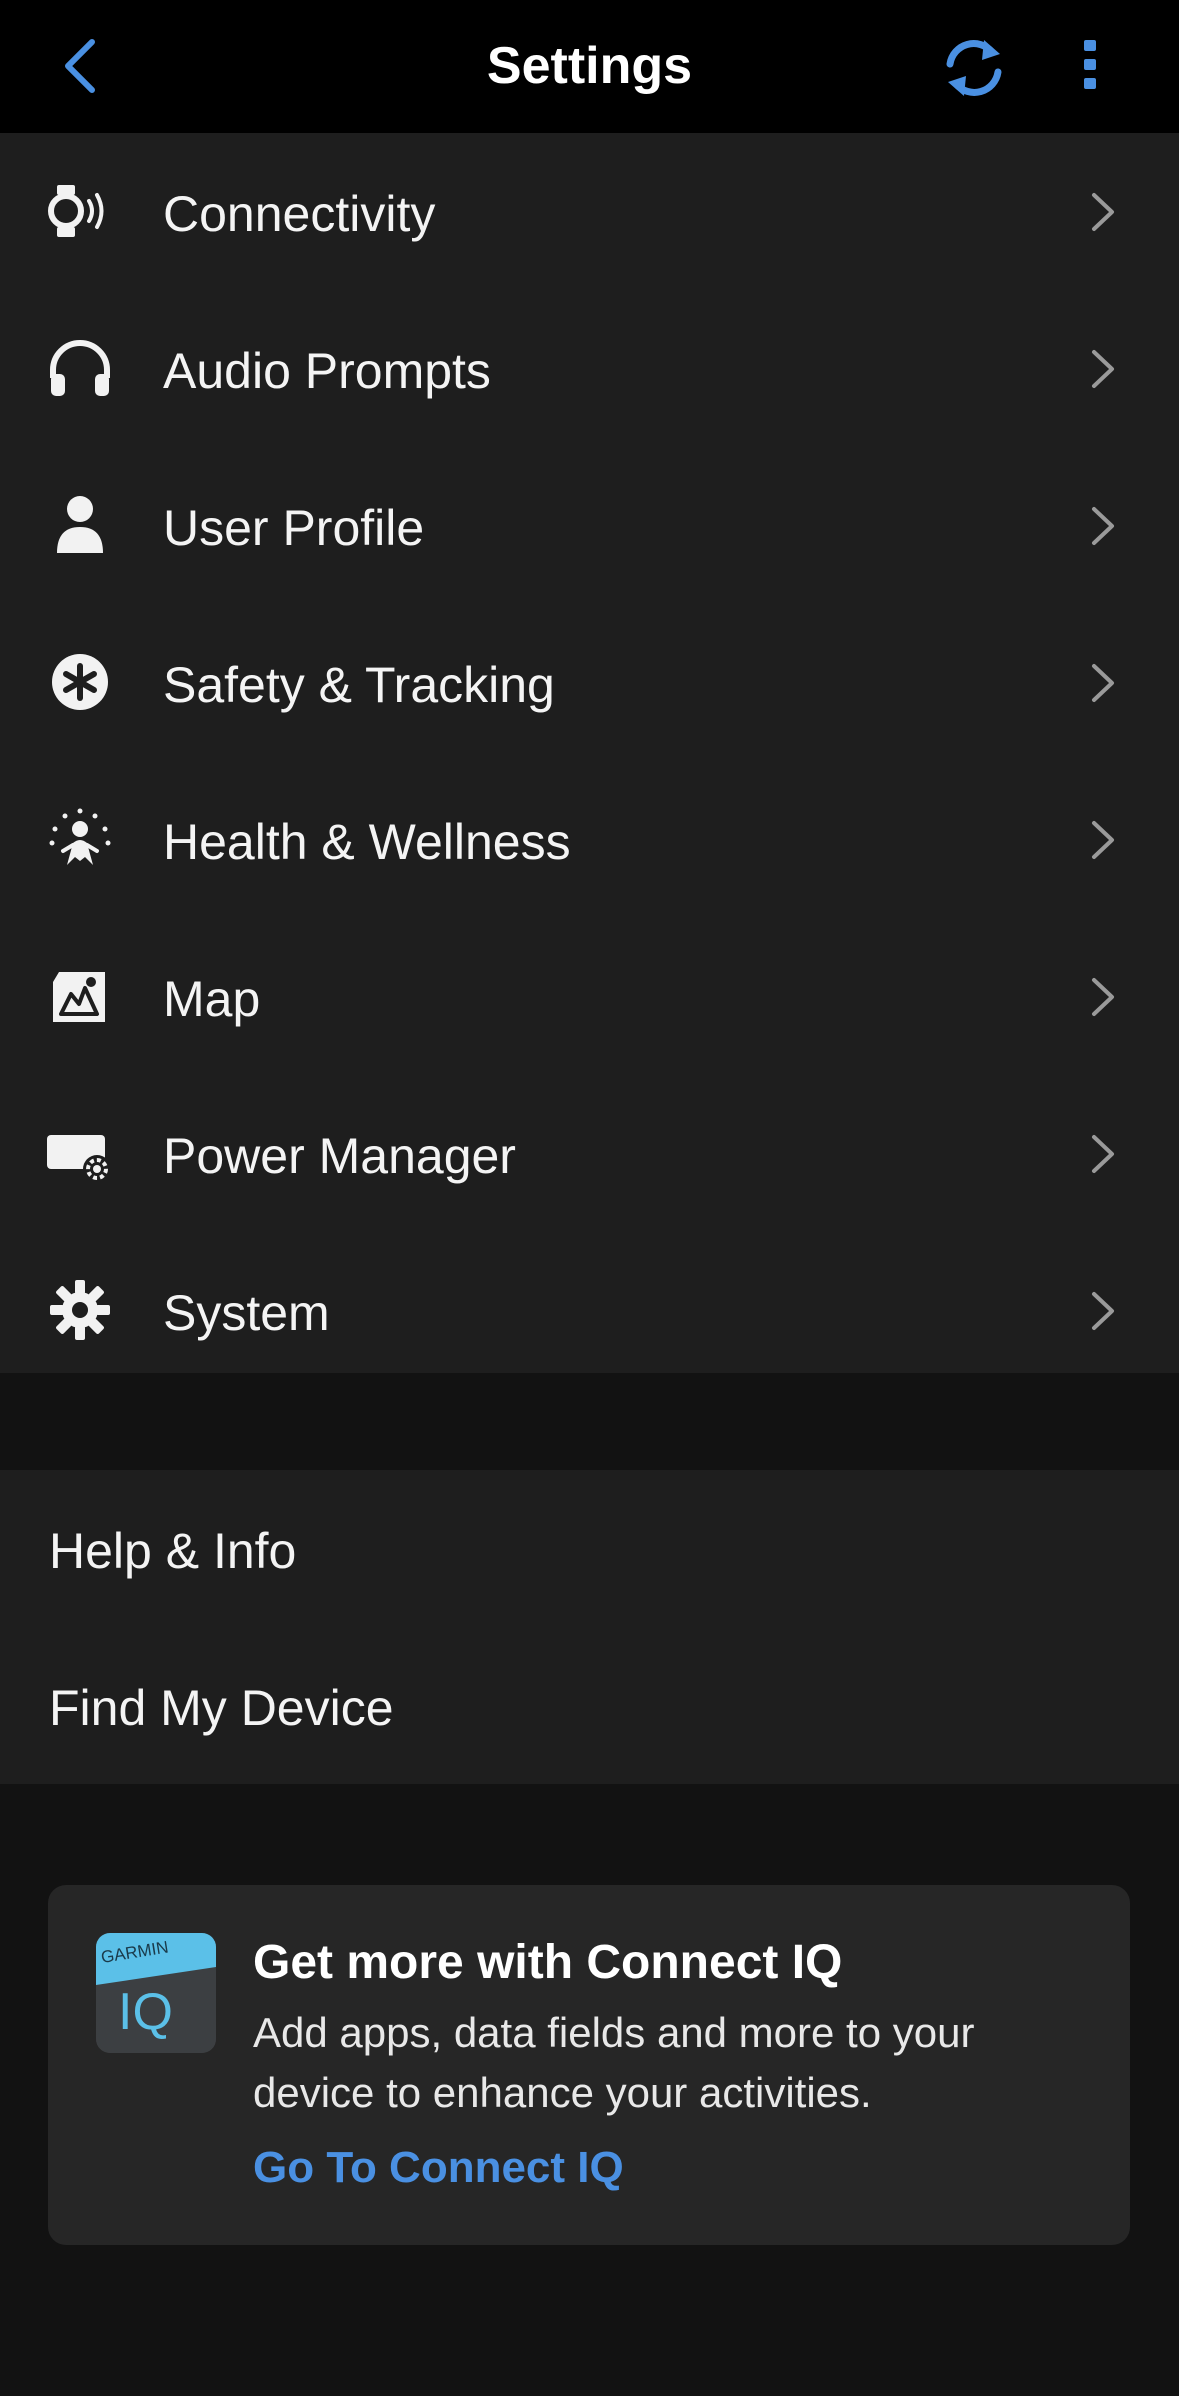 Image resolution: width=1179 pixels, height=2396 pixels. What do you see at coordinates (80, 524) in the screenshot?
I see `person-icon` at bounding box center [80, 524].